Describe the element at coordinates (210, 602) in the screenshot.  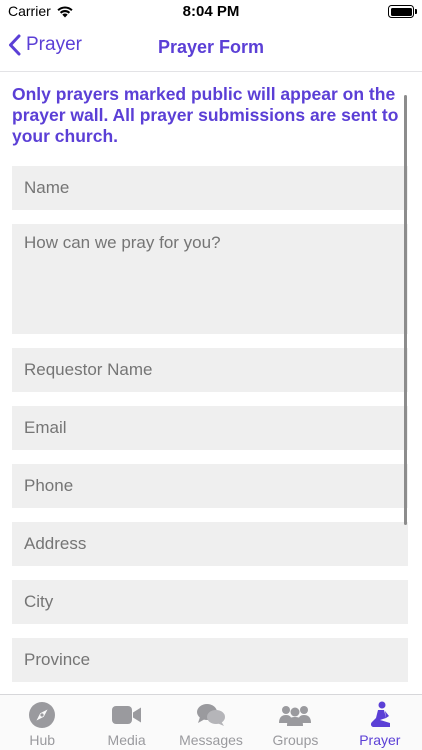
I see `city-field` at that location.